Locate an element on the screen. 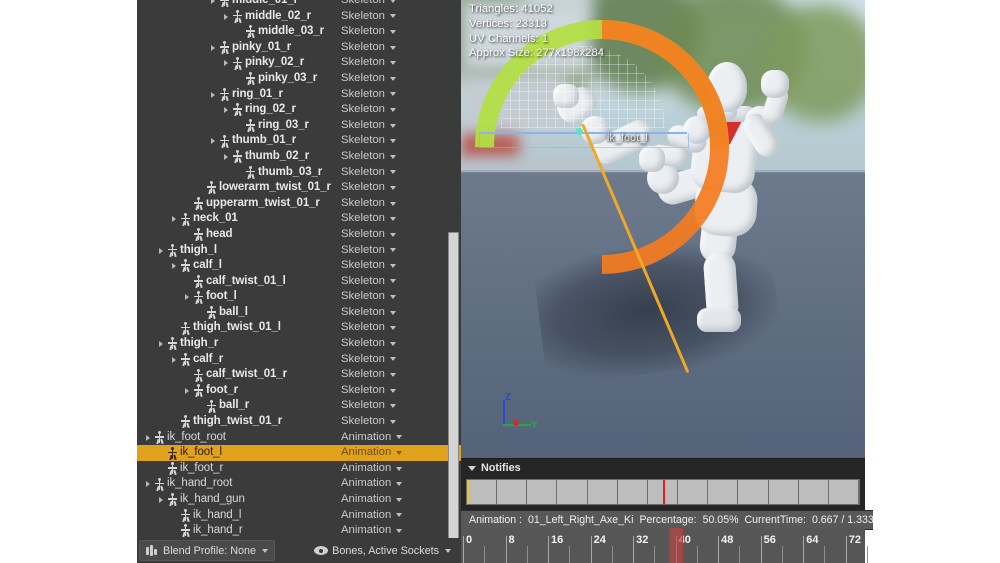 This screenshot has height=563, width=1000. tree-row: calf_l Skeleton is located at coordinates (299, 266).